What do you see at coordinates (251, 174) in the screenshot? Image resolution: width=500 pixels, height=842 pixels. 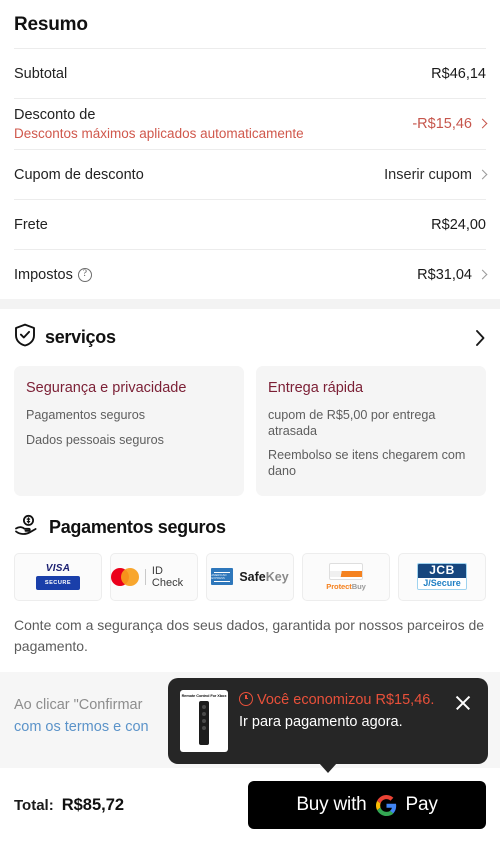 I see `summary-row-coupon: Cupom de desconto Inserir cupom` at bounding box center [251, 174].